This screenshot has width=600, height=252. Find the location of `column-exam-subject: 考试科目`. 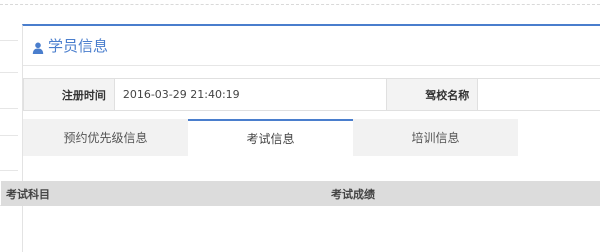

column-exam-subject: 考试科目 is located at coordinates (28, 194).